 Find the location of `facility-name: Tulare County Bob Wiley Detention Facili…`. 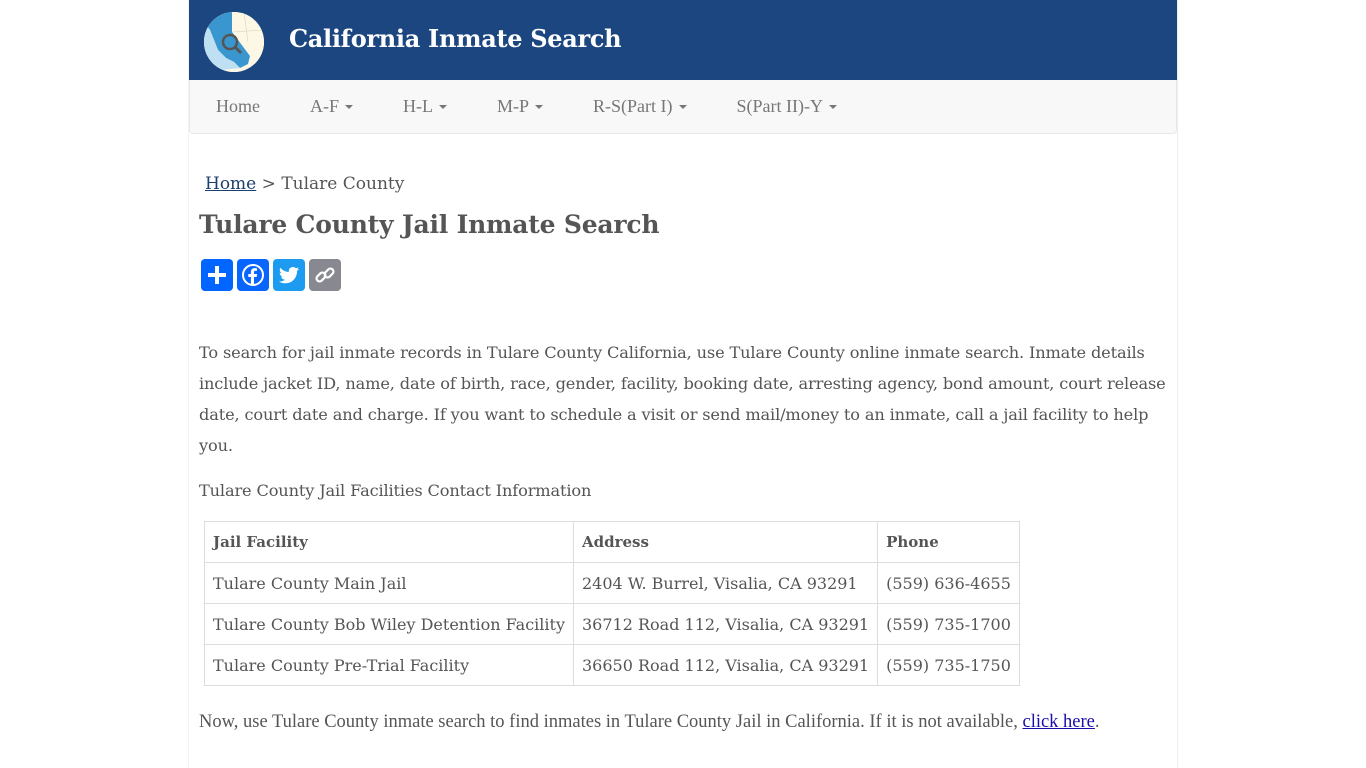

facility-name: Tulare County Bob Wiley Detention Facili… is located at coordinates (389, 624).